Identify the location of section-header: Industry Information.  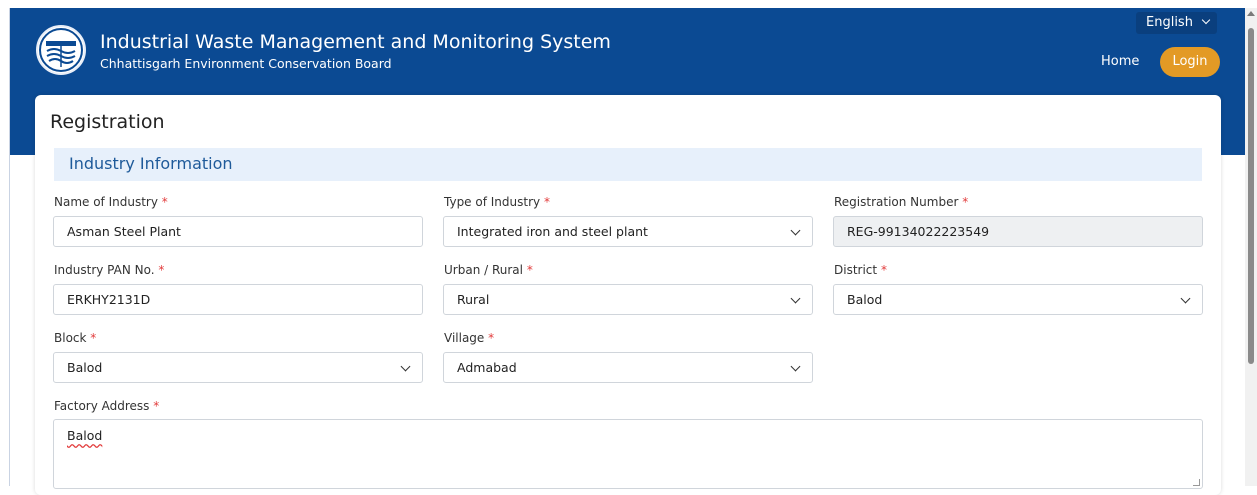
(628, 164).